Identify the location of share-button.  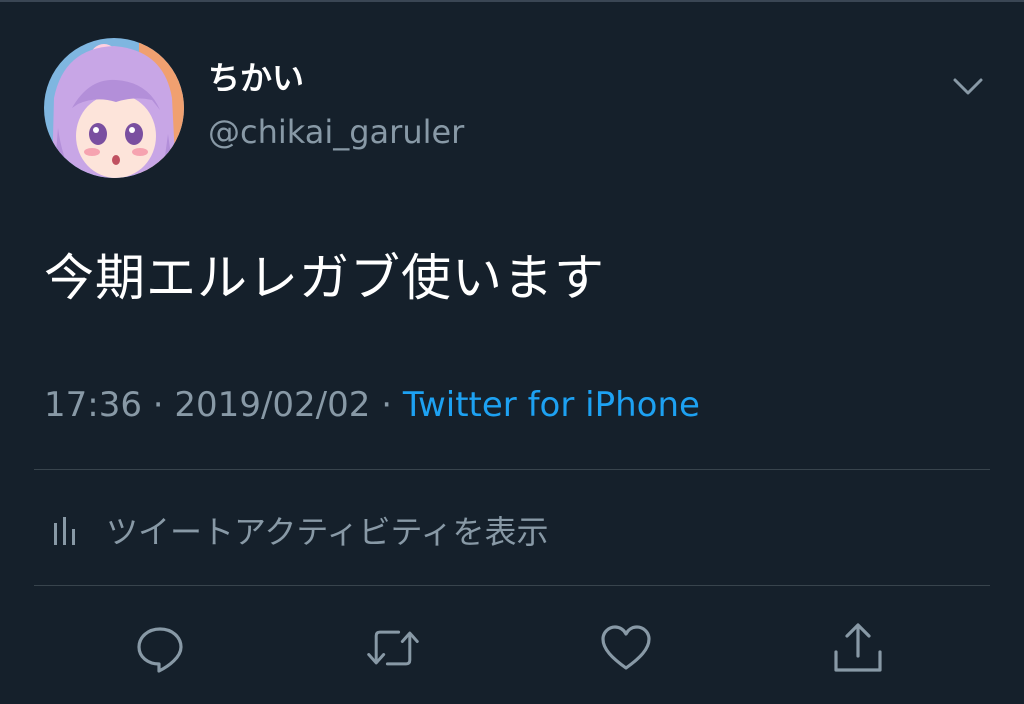
(858, 648).